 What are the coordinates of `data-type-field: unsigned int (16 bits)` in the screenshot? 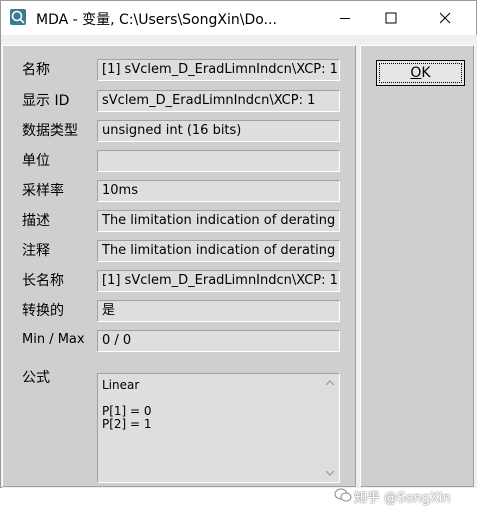 It's located at (218, 131).